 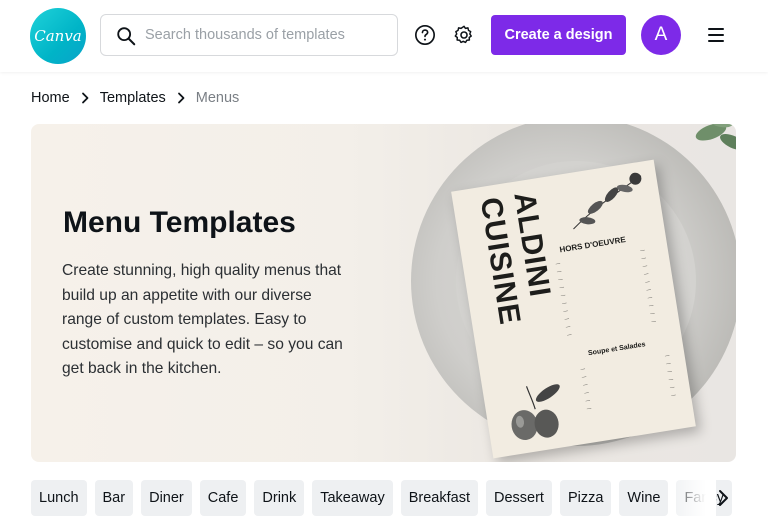 What do you see at coordinates (691, 498) in the screenshot?
I see `chip-scroll-fade` at bounding box center [691, 498].